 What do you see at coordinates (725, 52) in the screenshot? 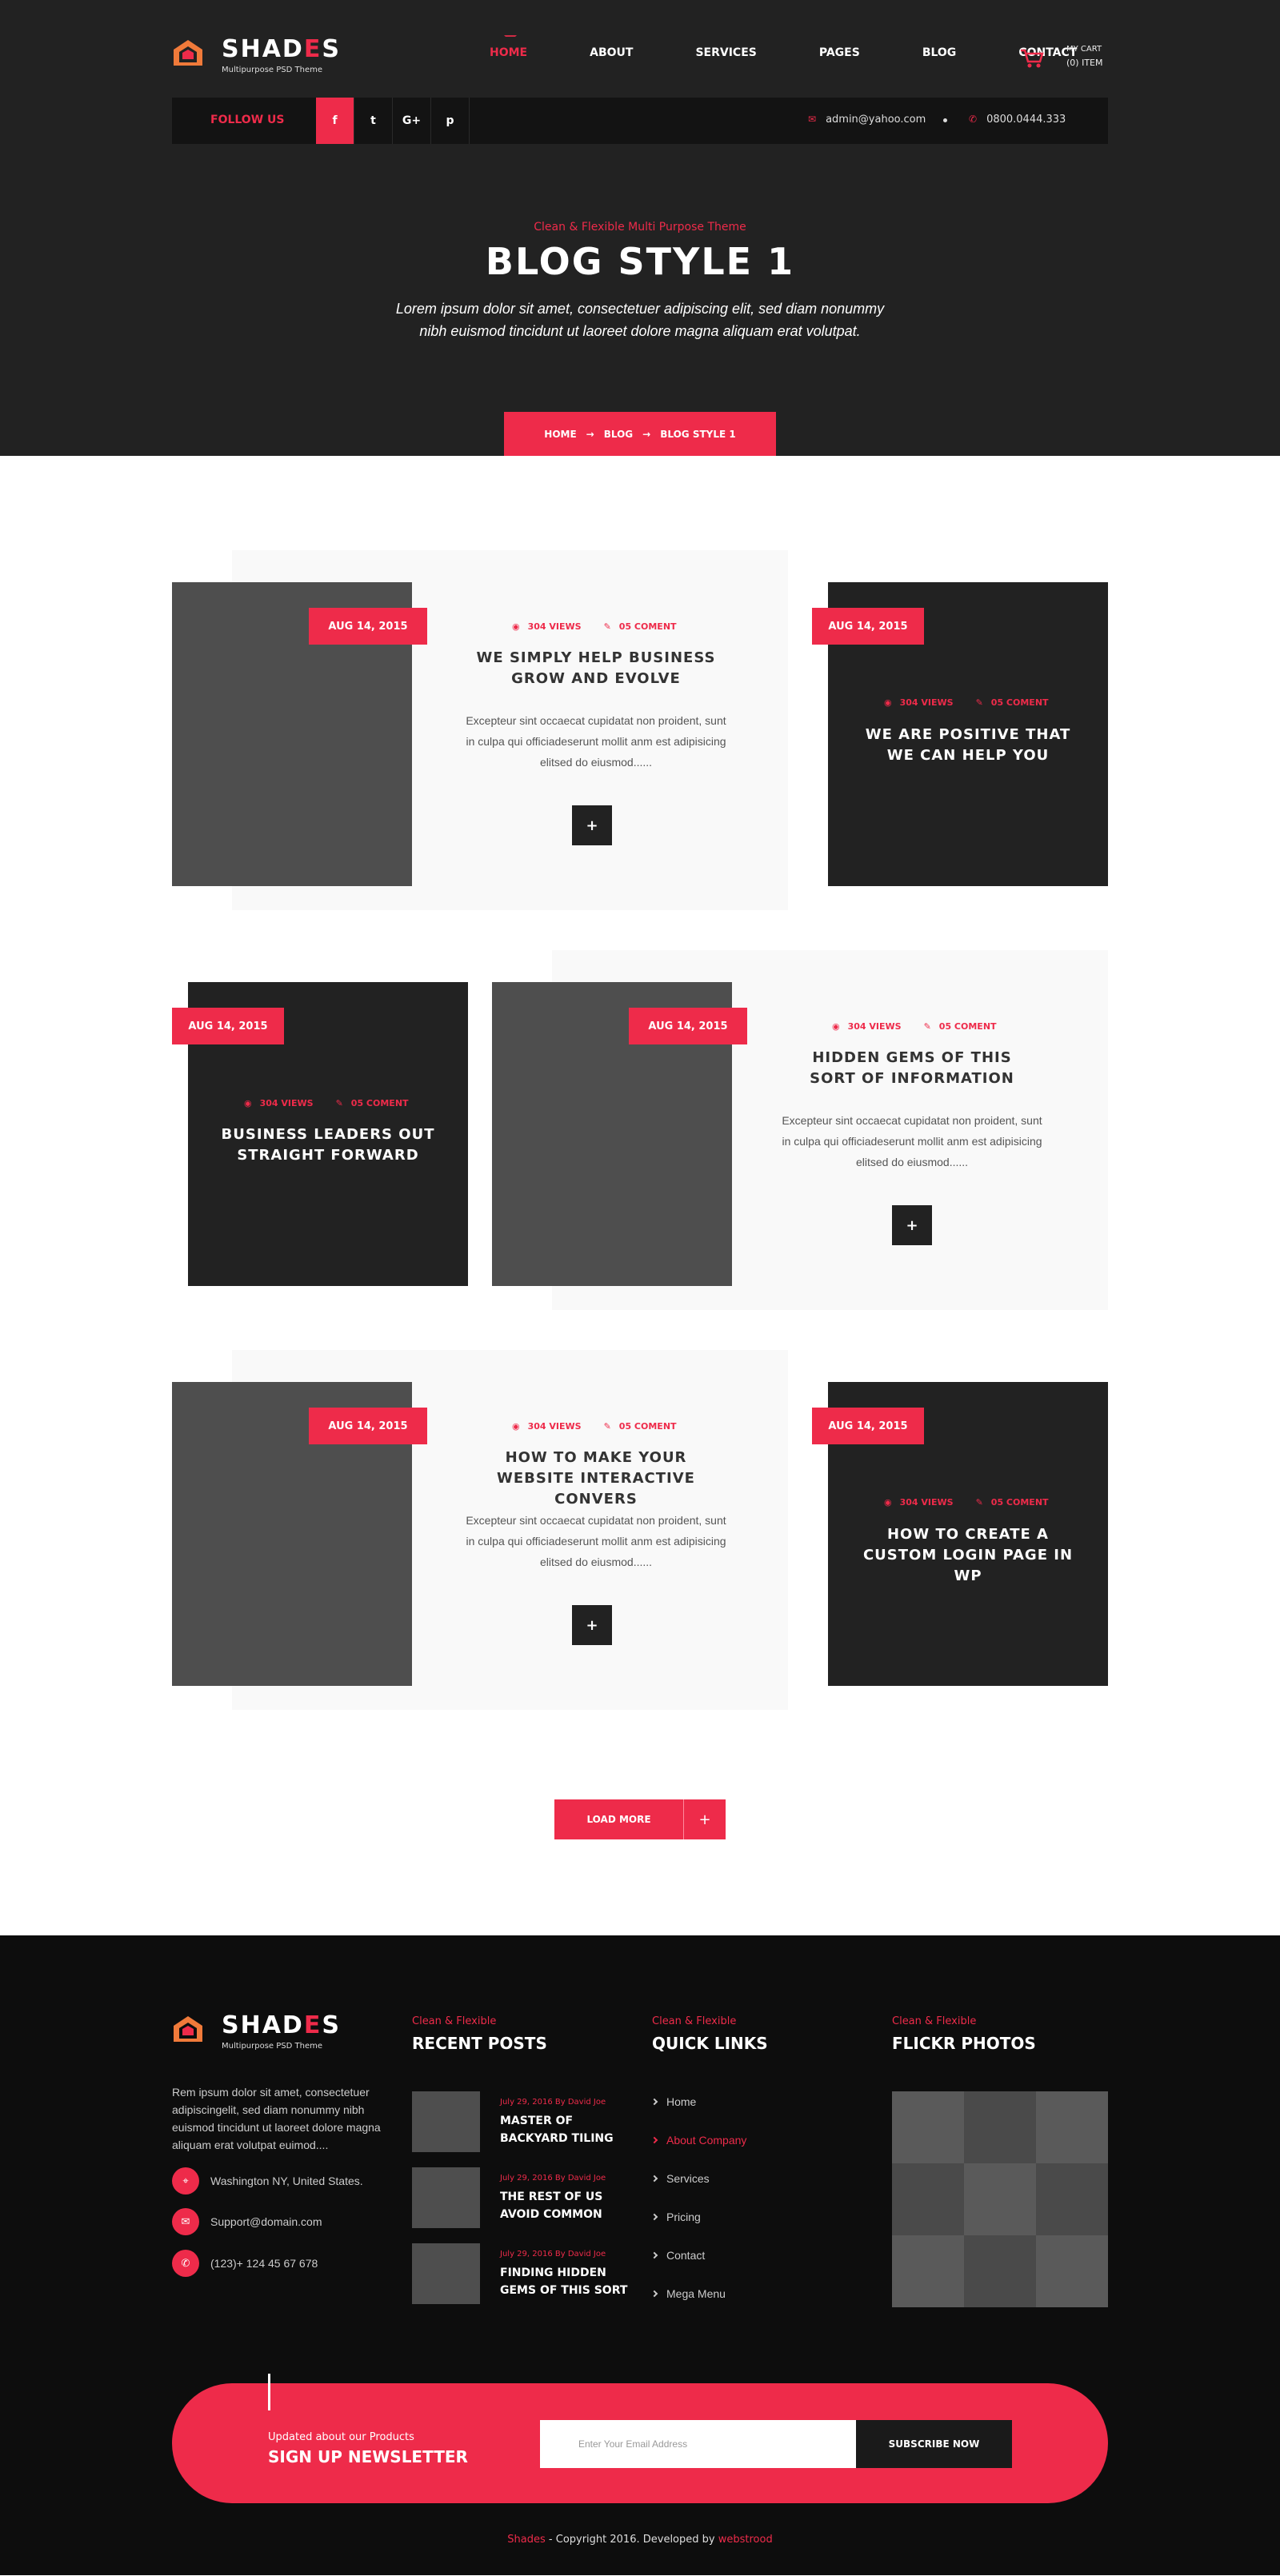
I see `nav-services: SERVICES` at bounding box center [725, 52].